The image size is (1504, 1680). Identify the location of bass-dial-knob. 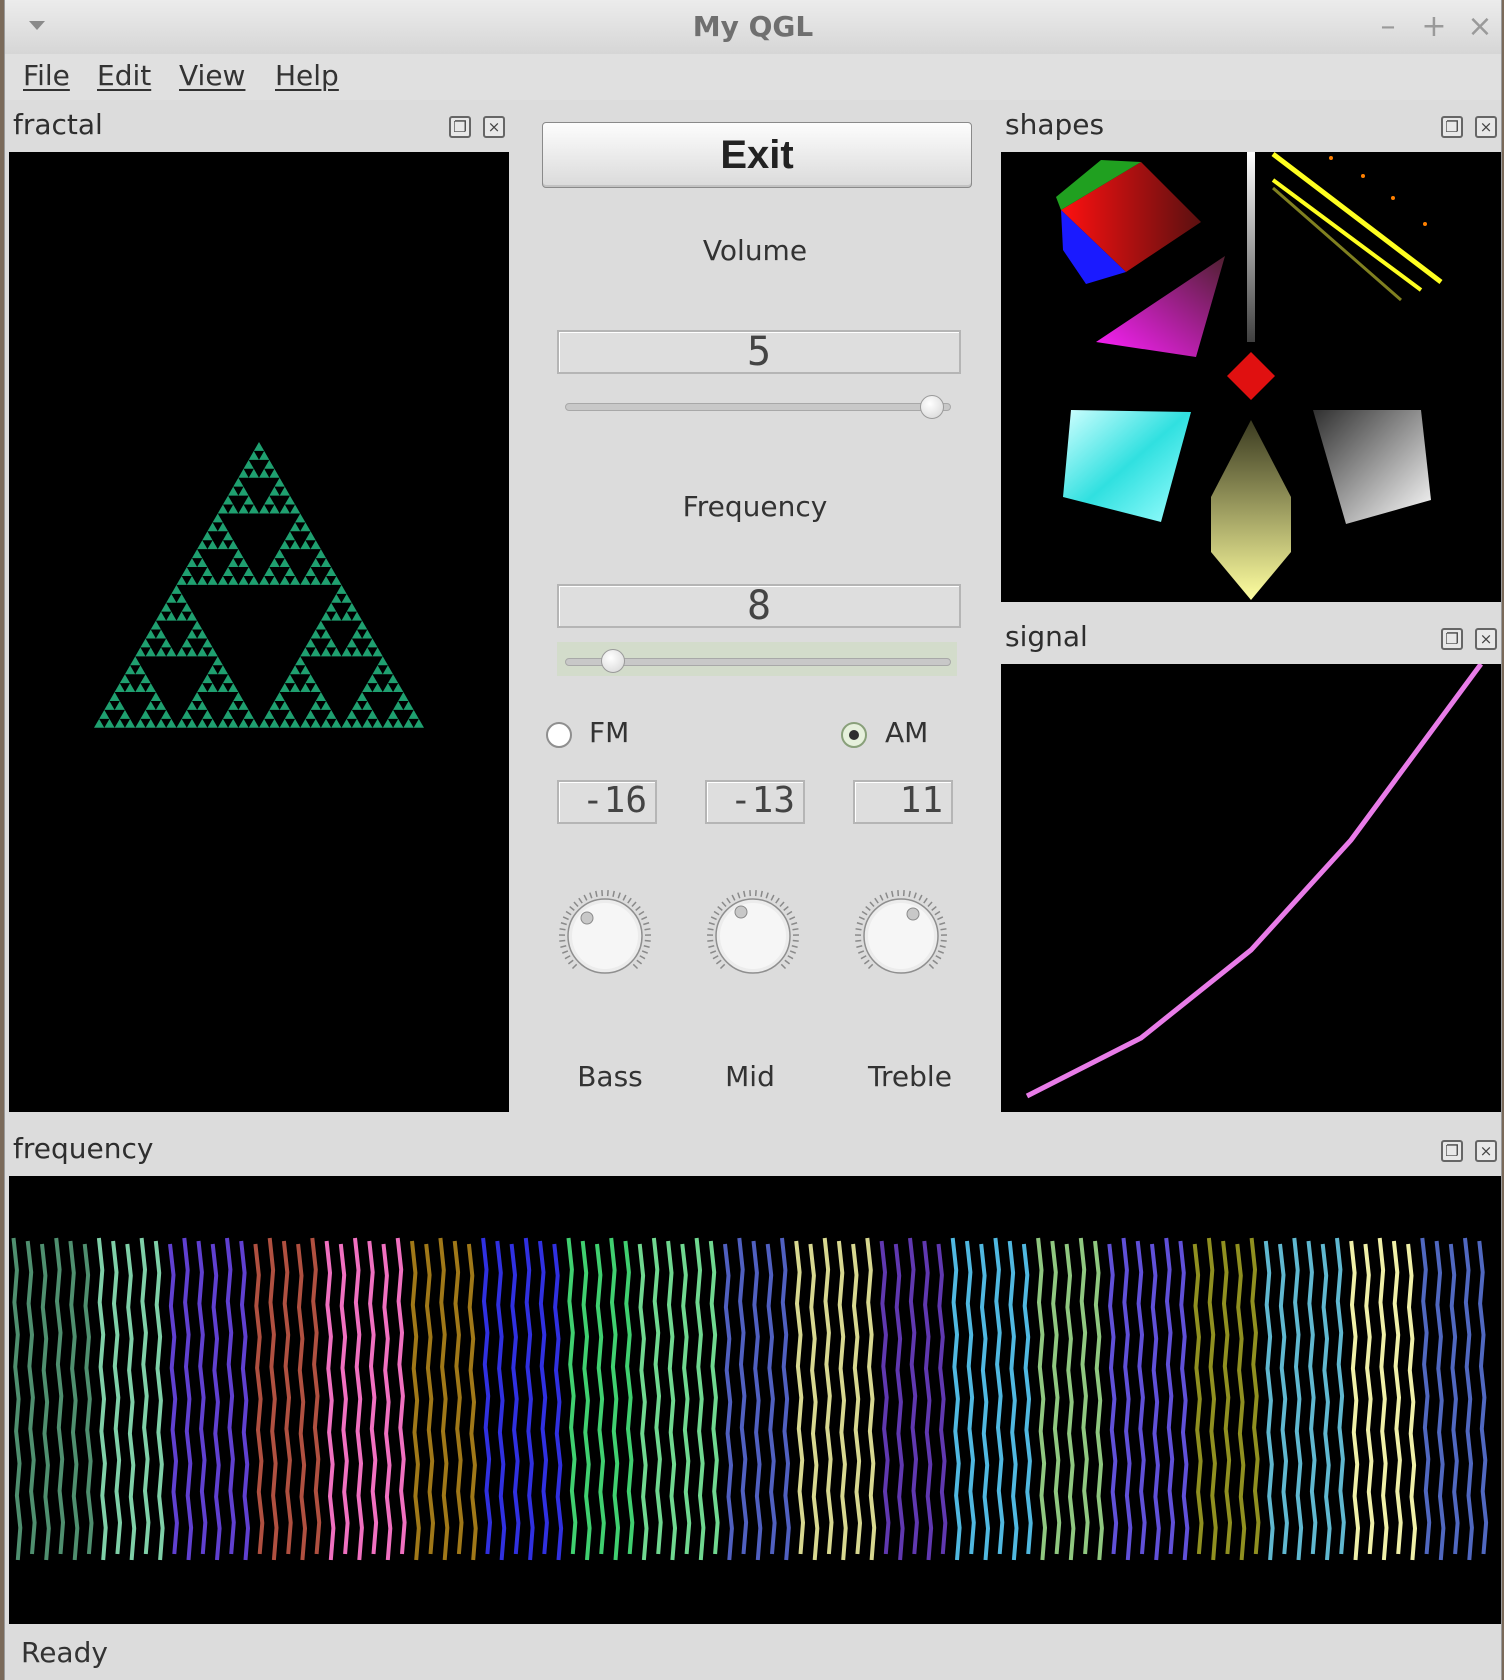
(605, 936).